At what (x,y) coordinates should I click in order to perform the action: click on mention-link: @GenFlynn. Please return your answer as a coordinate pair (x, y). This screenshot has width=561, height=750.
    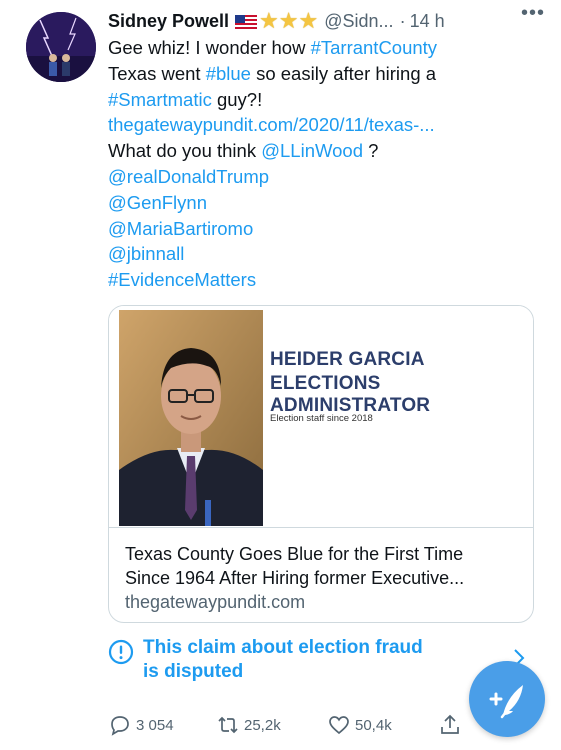
    Looking at the image, I should click on (157, 202).